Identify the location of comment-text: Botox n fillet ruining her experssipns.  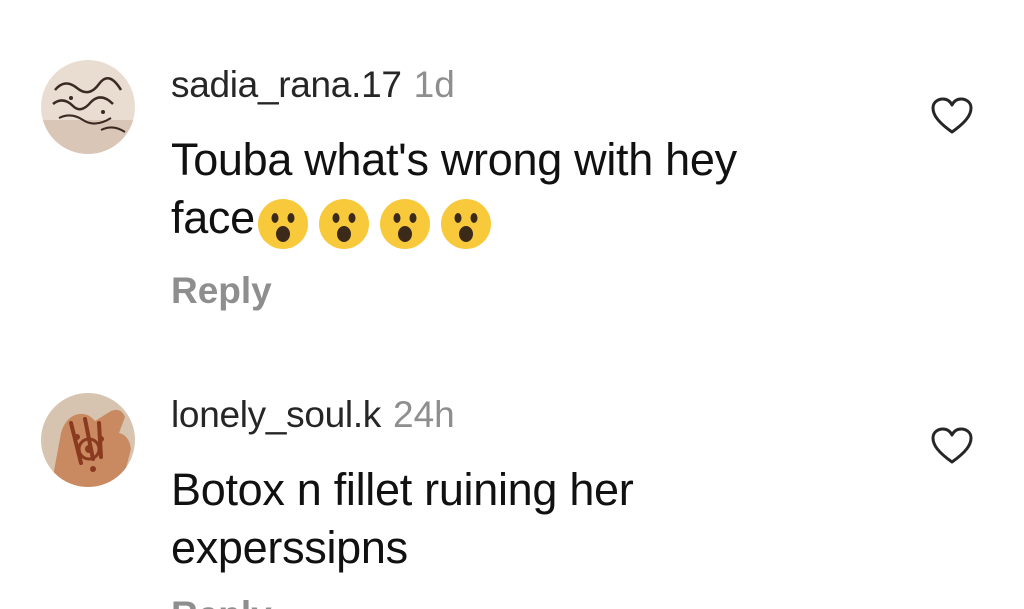
(521, 519).